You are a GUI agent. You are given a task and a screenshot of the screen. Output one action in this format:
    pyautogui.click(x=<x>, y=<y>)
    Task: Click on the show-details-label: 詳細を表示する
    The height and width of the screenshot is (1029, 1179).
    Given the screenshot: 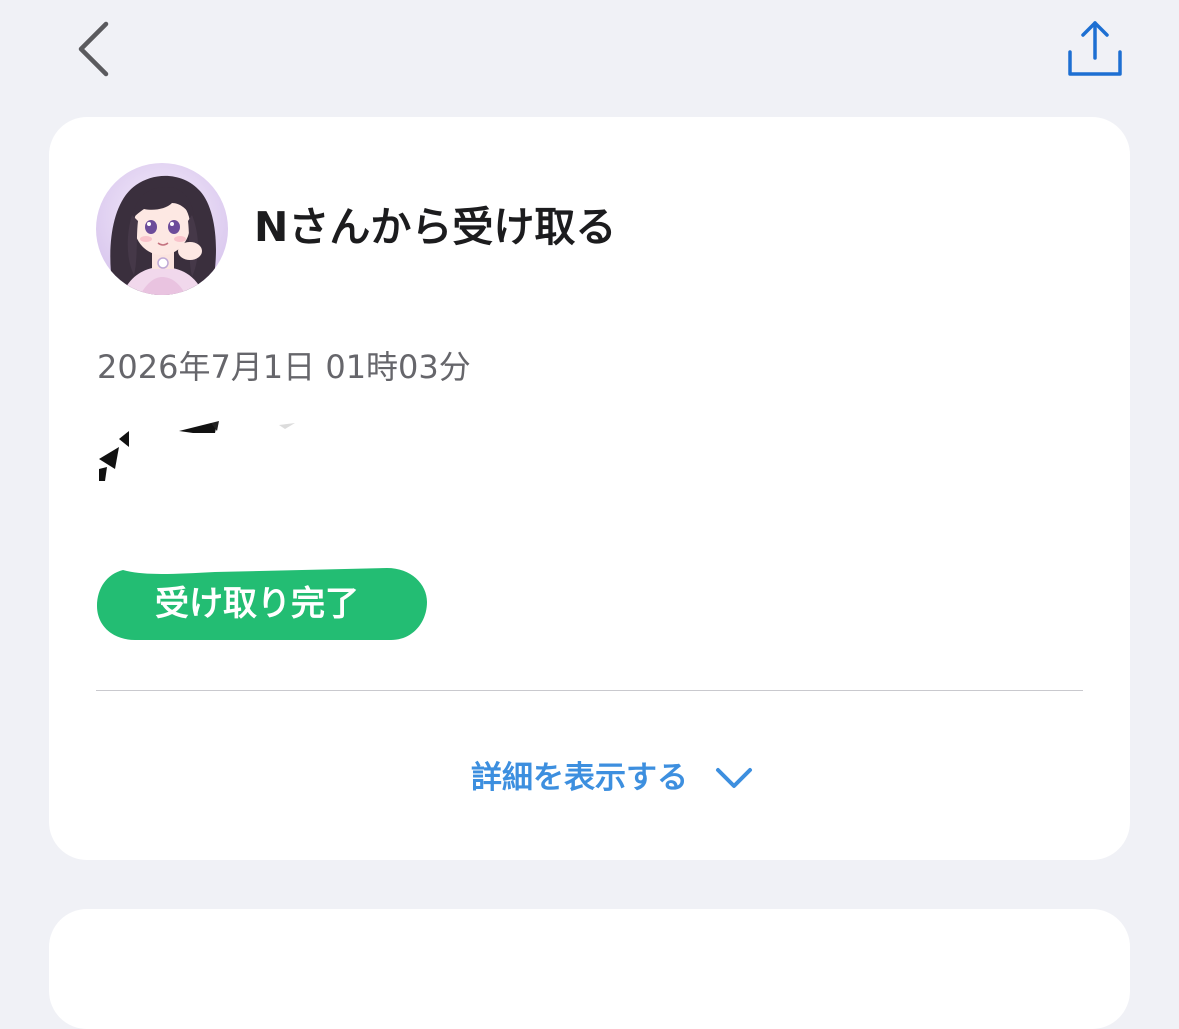 What is the action you would take?
    pyautogui.click(x=579, y=778)
    